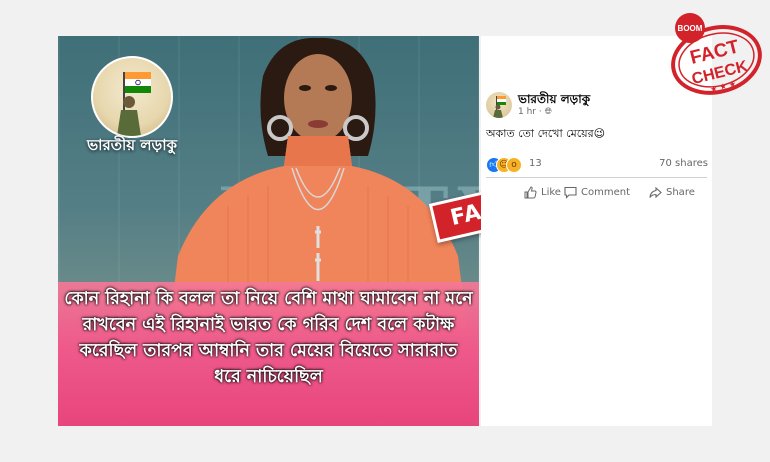 This screenshot has width=770, height=462. I want to click on reactions-count: 13, so click(535, 163).